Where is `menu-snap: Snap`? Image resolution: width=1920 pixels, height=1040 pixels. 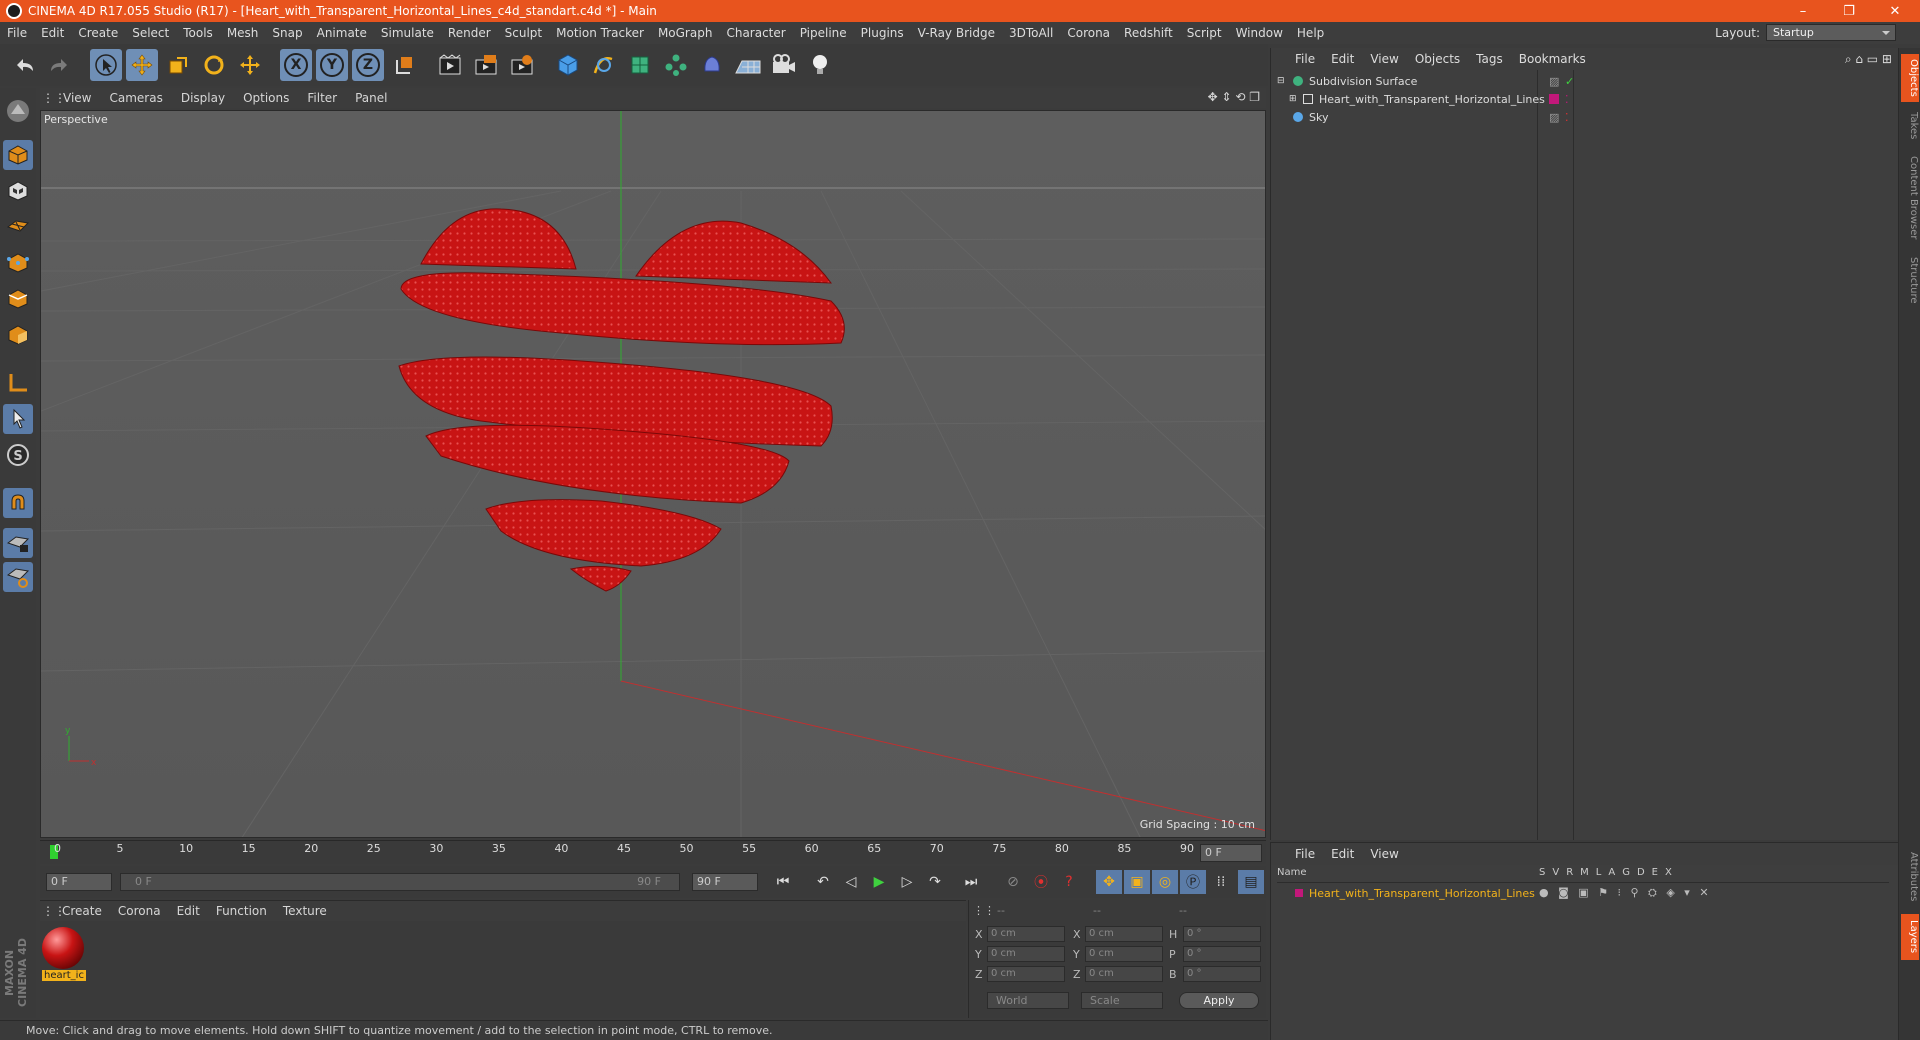 menu-snap: Snap is located at coordinates (287, 33).